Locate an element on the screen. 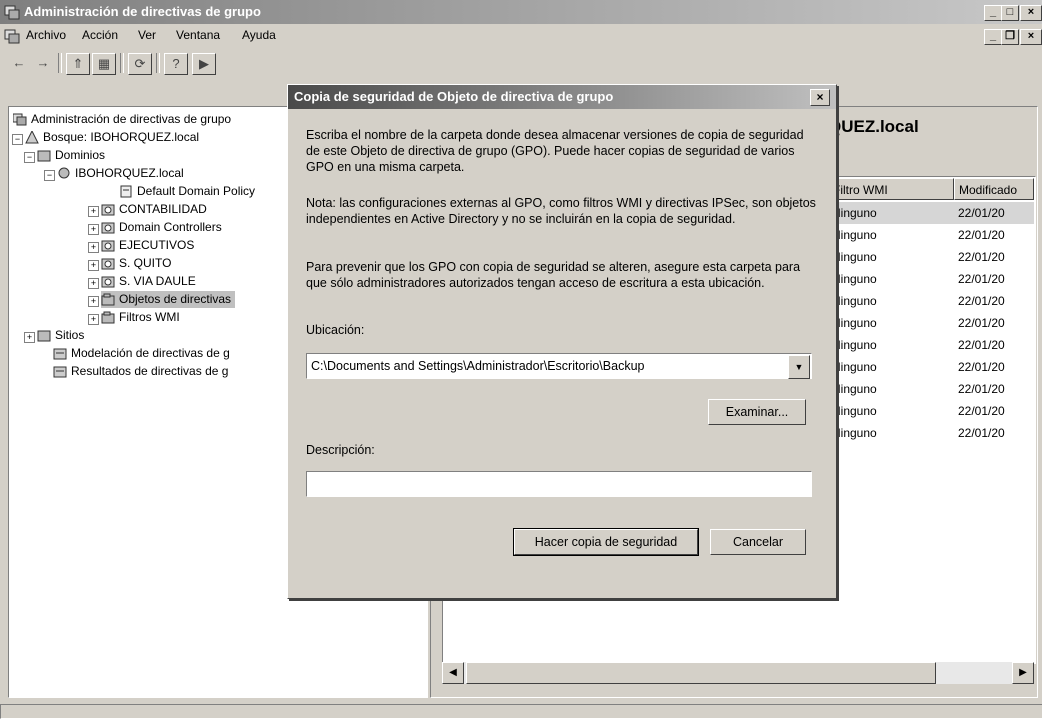  child-minimize-button: _ is located at coordinates (993, 37).